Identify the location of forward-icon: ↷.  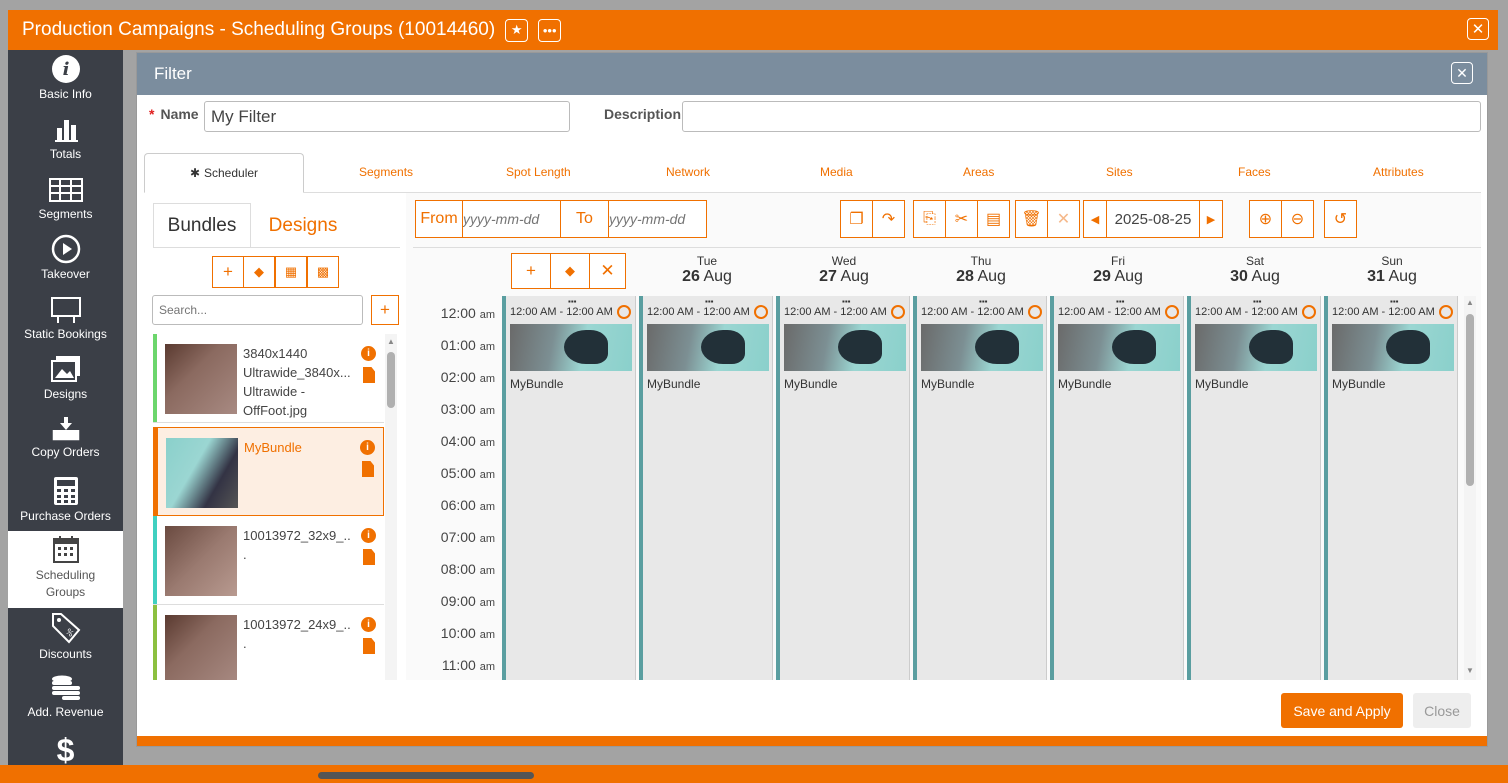
(888, 219).